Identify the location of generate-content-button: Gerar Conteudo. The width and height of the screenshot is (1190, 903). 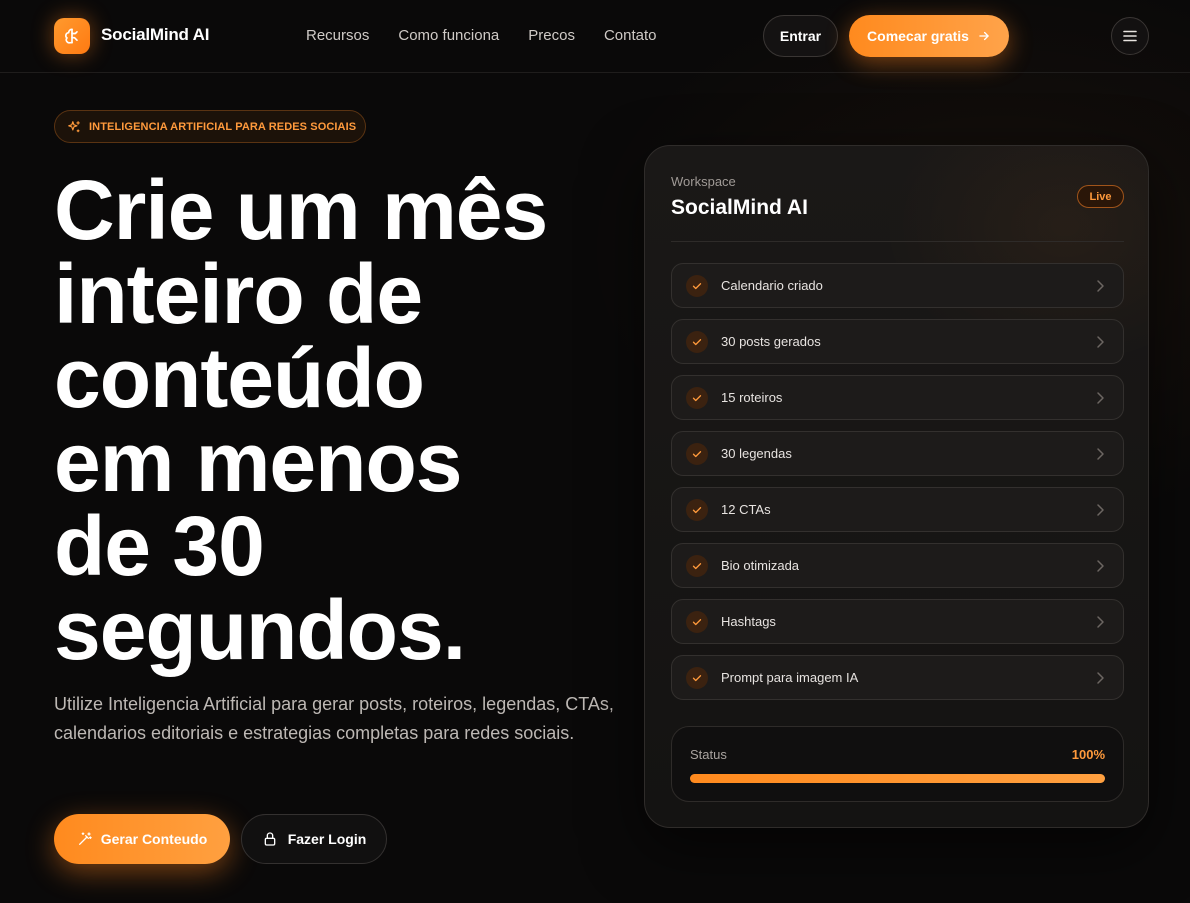
(142, 839).